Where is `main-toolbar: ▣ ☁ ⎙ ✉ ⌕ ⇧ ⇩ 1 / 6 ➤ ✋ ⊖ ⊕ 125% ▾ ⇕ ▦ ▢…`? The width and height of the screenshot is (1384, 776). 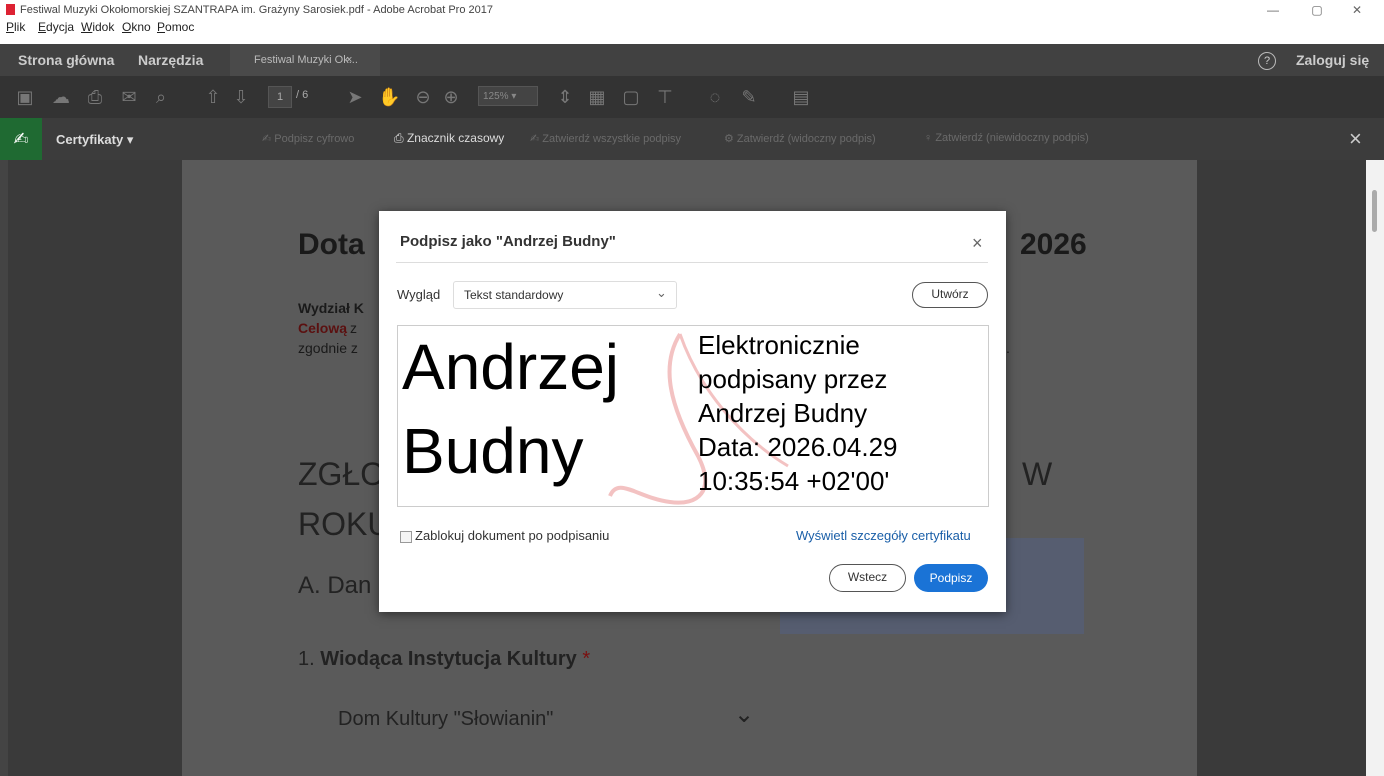
main-toolbar: ▣ ☁ ⎙ ✉ ⌕ ⇧ ⇩ 1 / 6 ➤ ✋ ⊖ ⊕ 125% ▾ ⇕ ▦ ▢… is located at coordinates (692, 97).